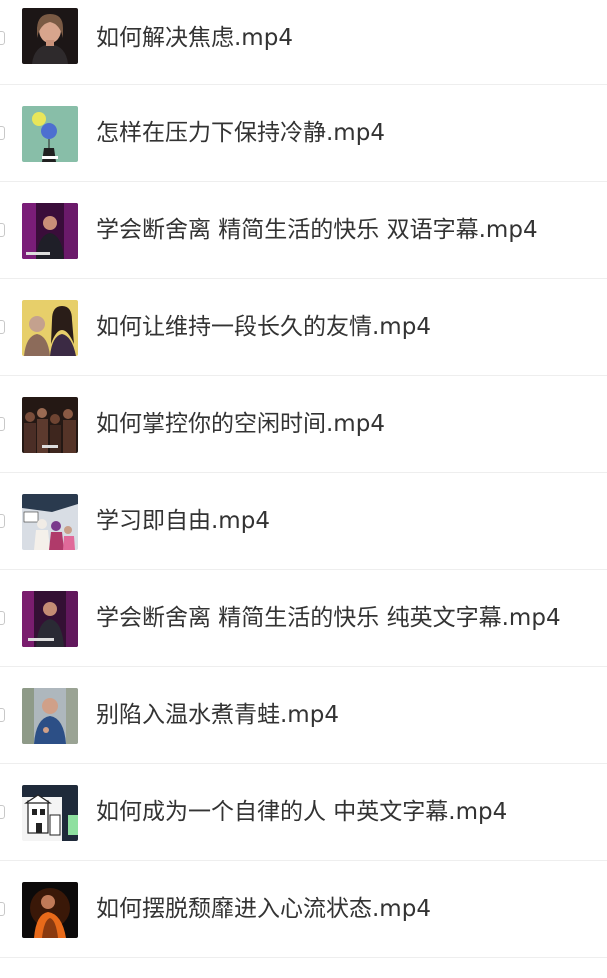  I want to click on file-row: 如何让维持一段长久的友情.mp4, so click(303, 327).